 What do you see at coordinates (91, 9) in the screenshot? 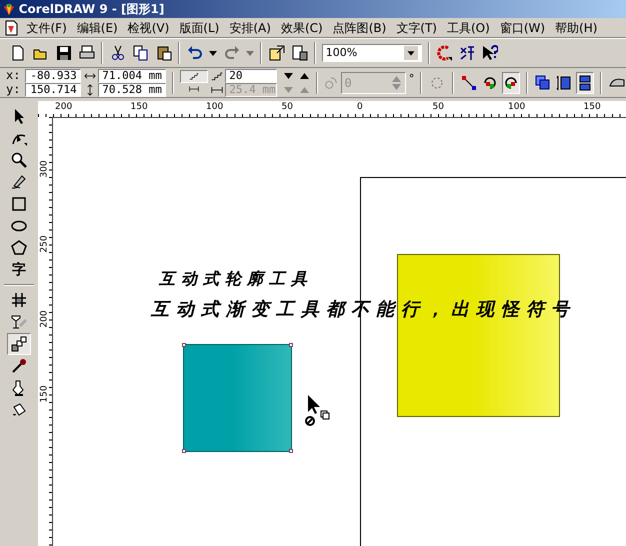
I see `window-title: CorelDRAW 9 - [图形1]` at bounding box center [91, 9].